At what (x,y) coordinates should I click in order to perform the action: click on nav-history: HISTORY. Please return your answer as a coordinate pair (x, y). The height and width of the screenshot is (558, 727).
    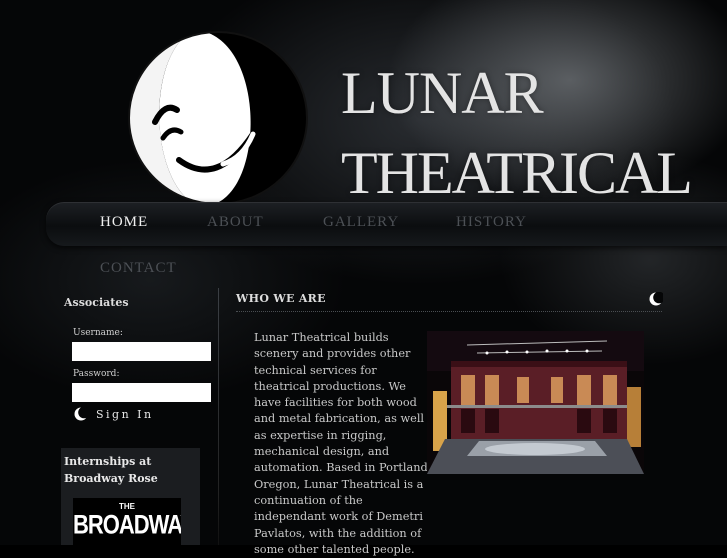
    Looking at the image, I should click on (491, 222).